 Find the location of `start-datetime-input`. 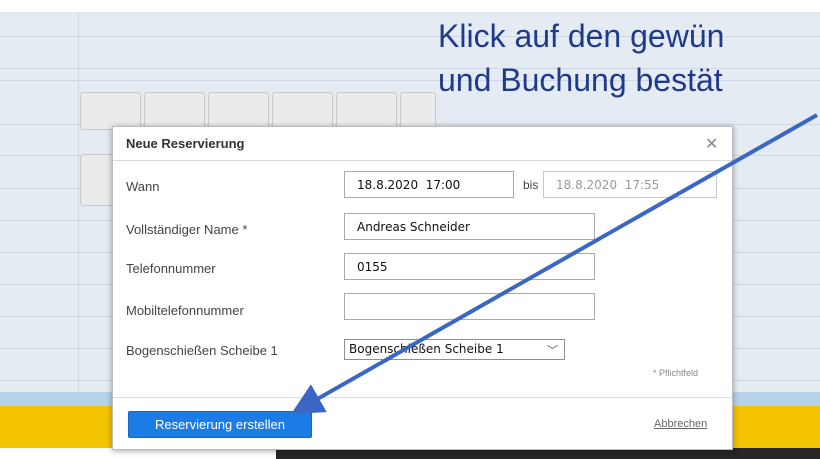

start-datetime-input is located at coordinates (429, 184).